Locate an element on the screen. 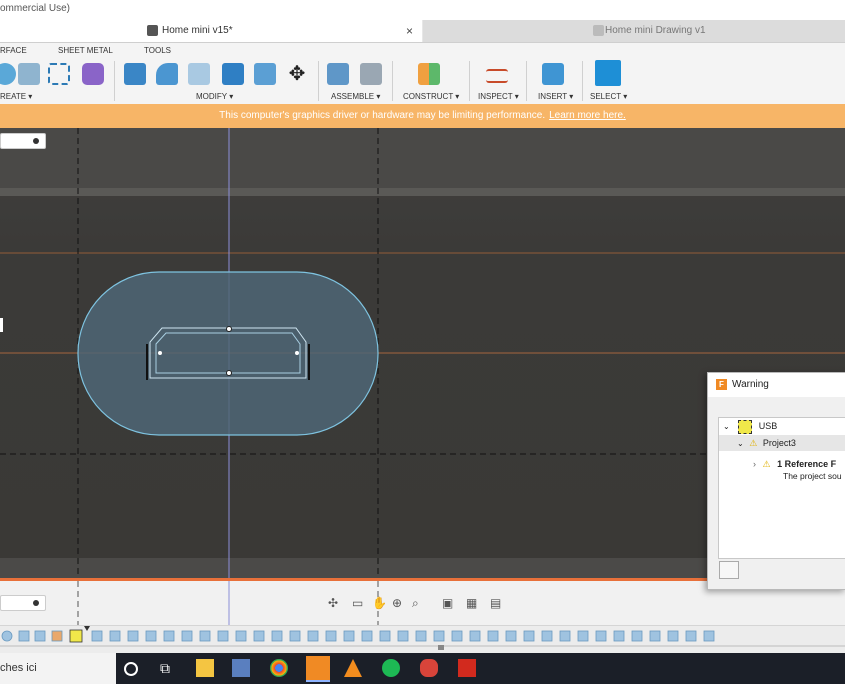  tree-row-usb: ⌄ USB is located at coordinates (750, 426).